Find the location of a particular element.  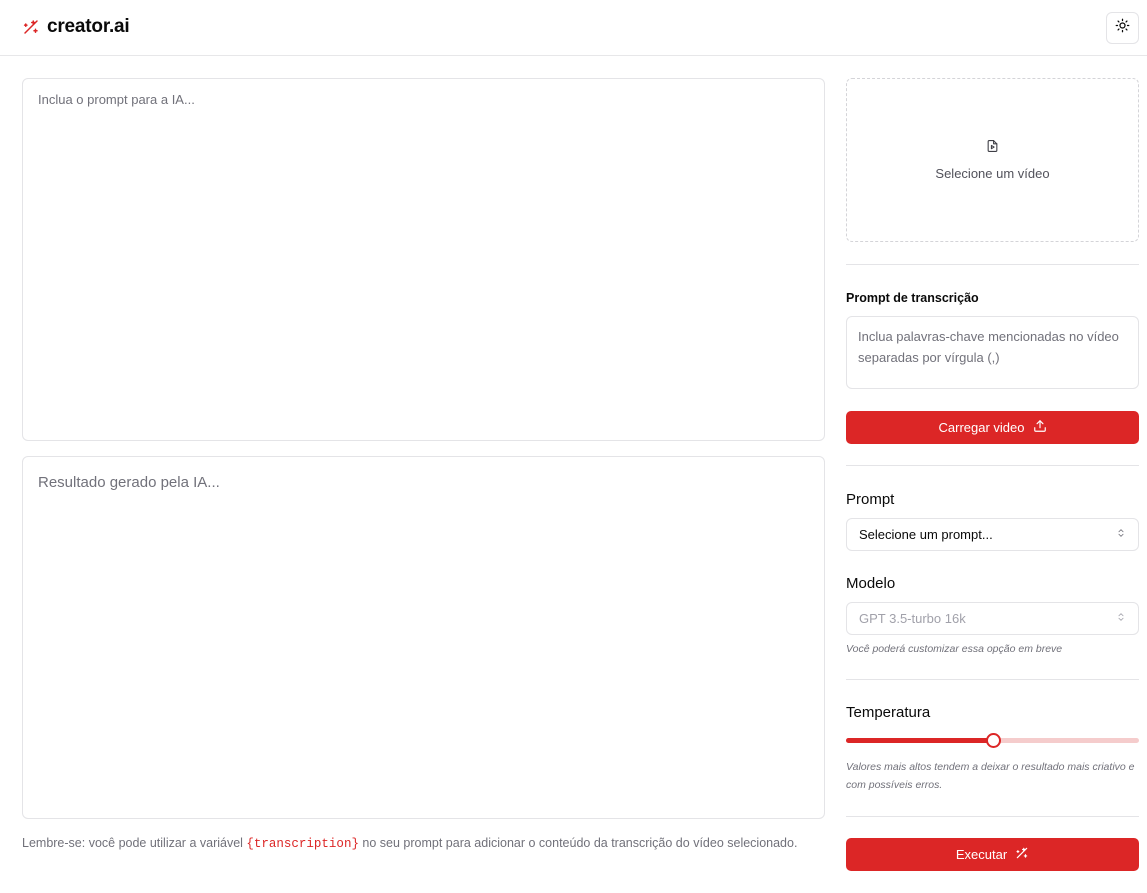

app-header: creator.ai is located at coordinates (573, 28).